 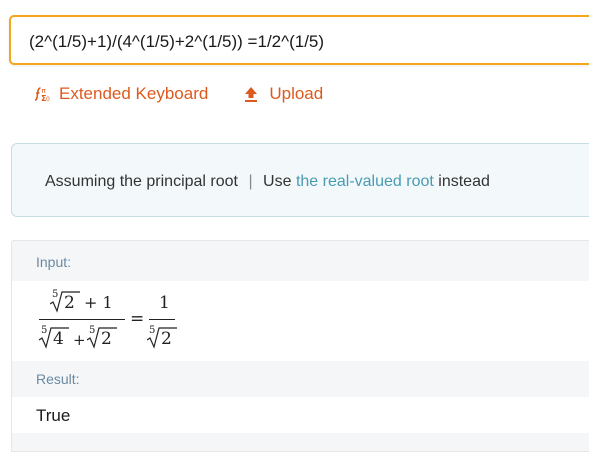 I want to click on equals-sign: =, so click(x=137, y=319).